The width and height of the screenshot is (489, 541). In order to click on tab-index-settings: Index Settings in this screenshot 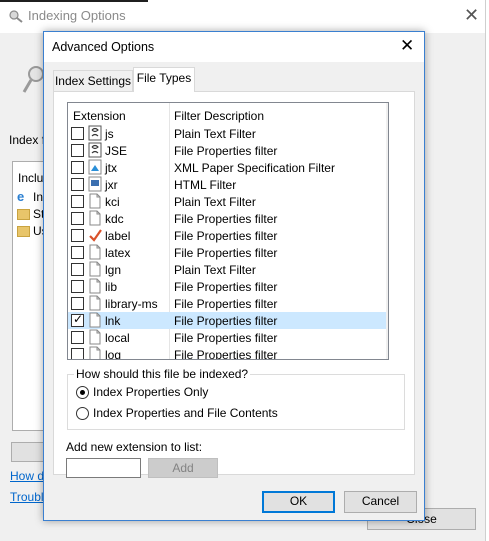, I will do `click(93, 81)`.